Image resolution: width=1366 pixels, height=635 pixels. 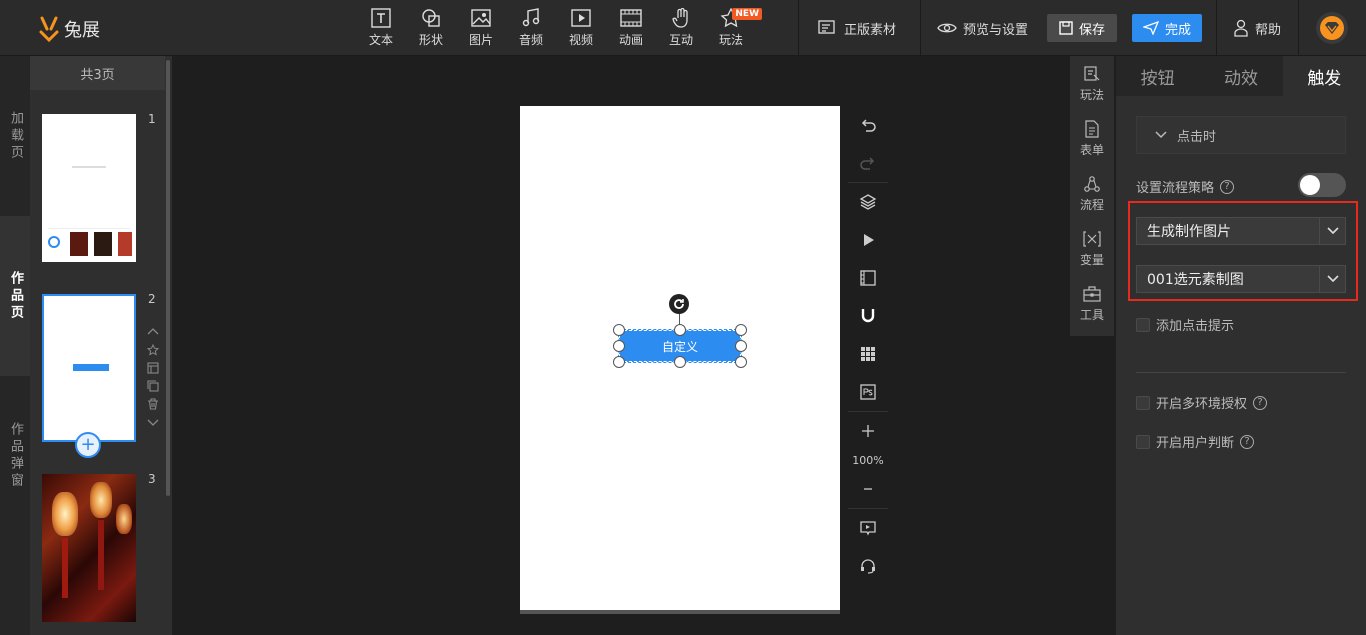 What do you see at coordinates (531, 28) in the screenshot?
I see `tool-audio: 音频` at bounding box center [531, 28].